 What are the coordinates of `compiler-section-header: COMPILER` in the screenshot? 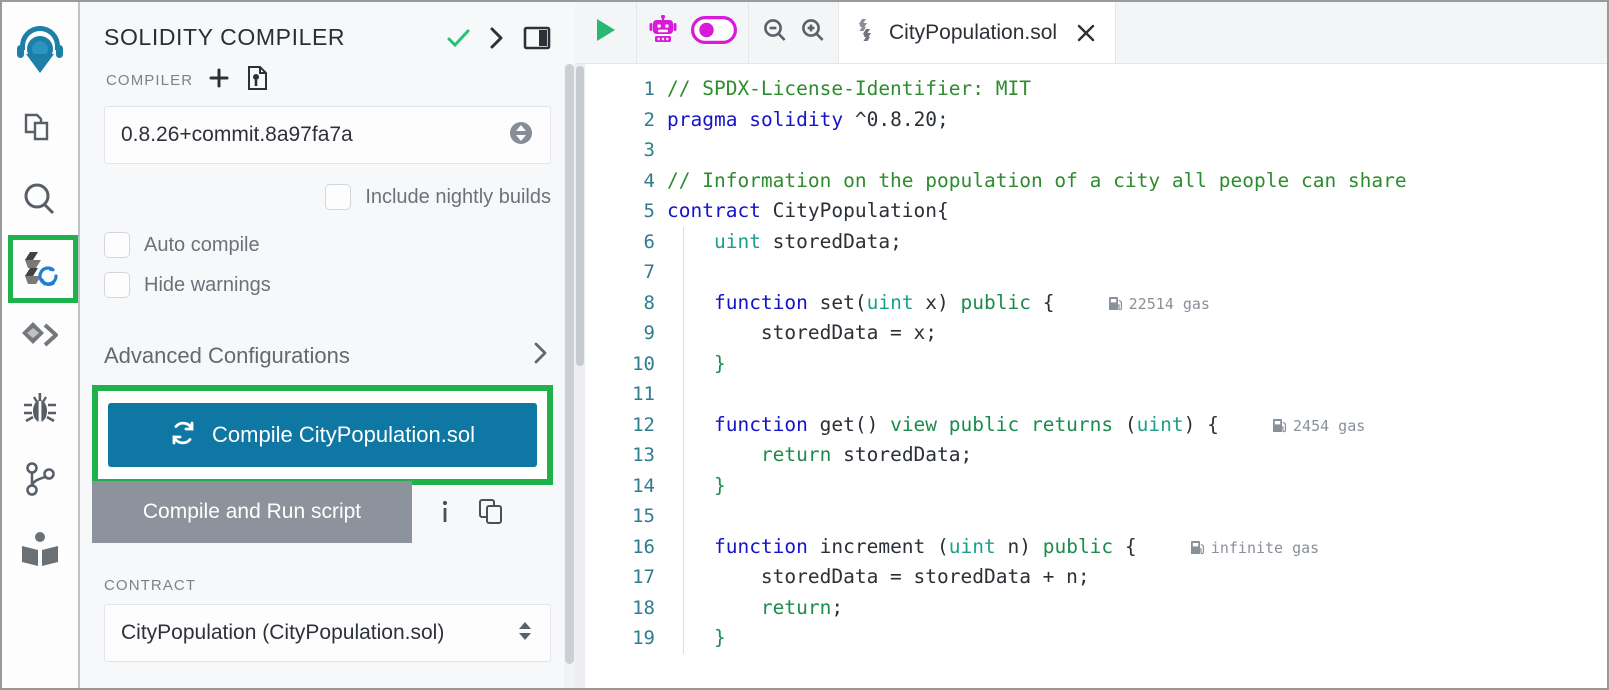 It's located at (327, 73).